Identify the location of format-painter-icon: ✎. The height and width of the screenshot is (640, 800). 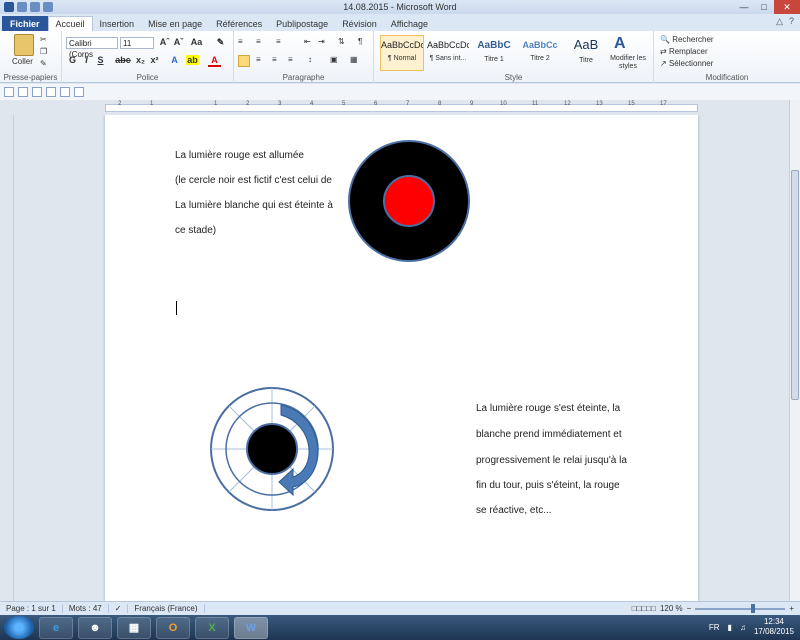
(43, 63).